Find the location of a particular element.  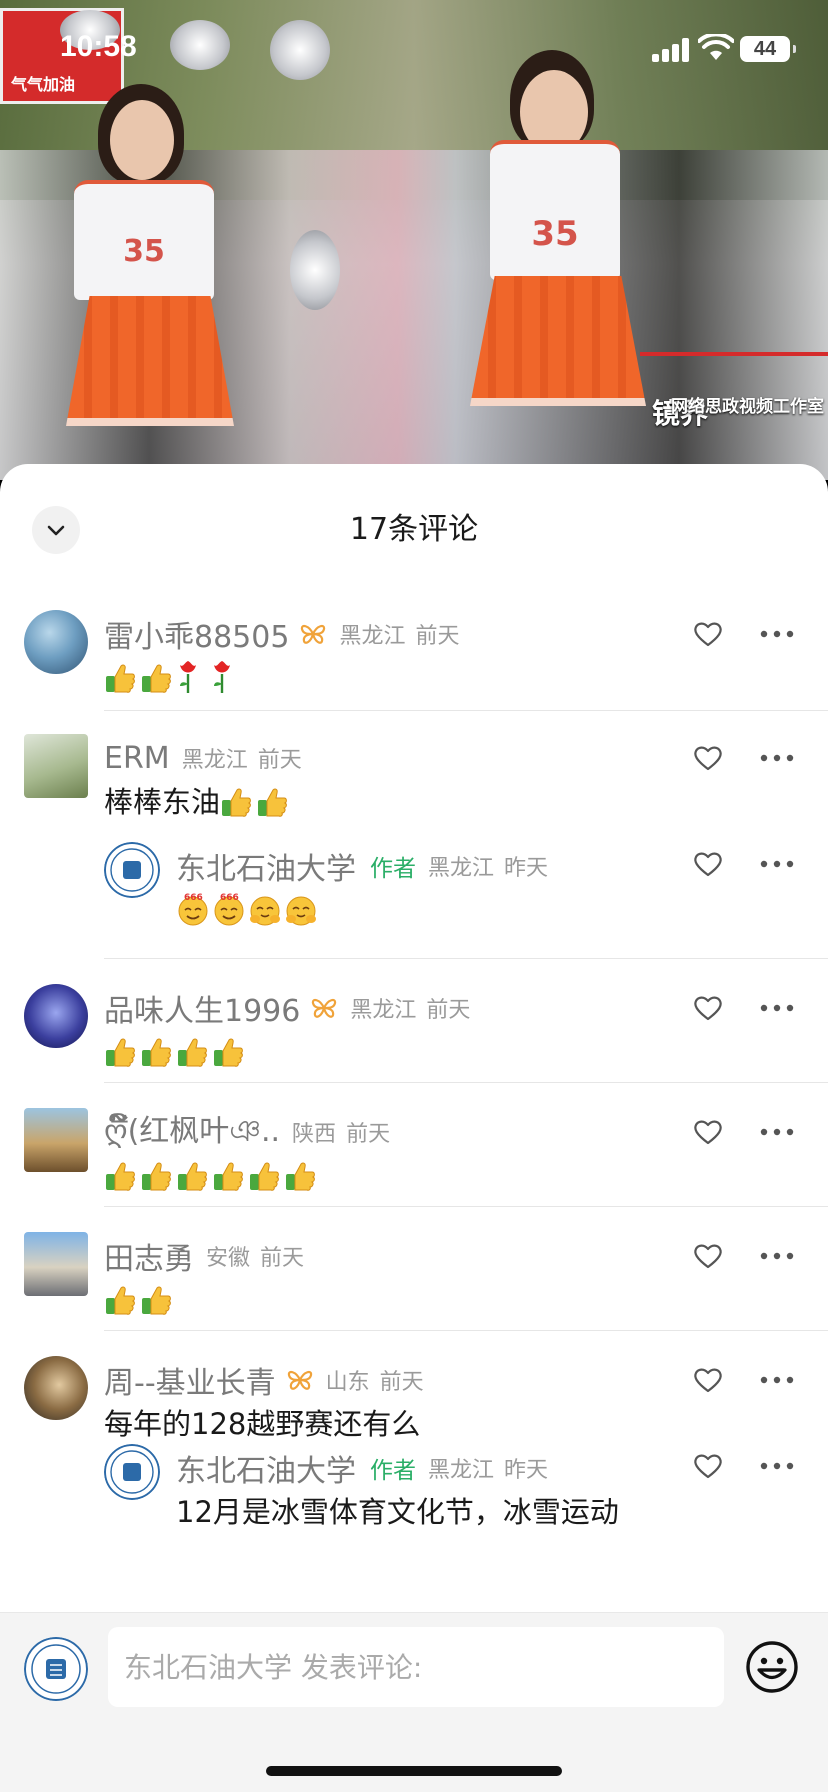

username: ღ໌້ີ(红枫叶ঞ.. is located at coordinates (192, 1132).